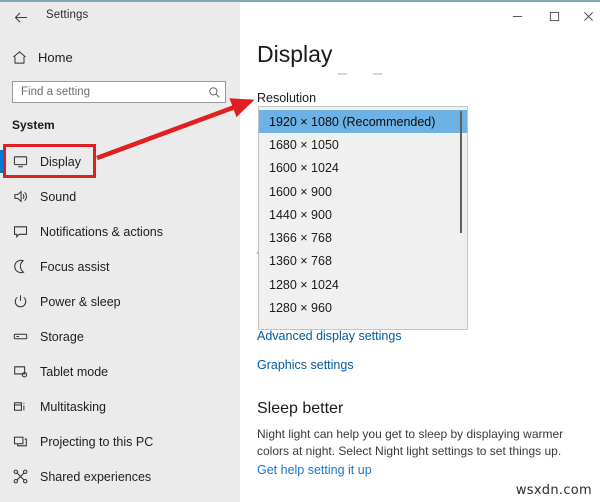 Image resolution: width=600 pixels, height=502 pixels. What do you see at coordinates (97, 441) in the screenshot?
I see `sidebar-item-label: Projecting to this PC` at bounding box center [97, 441].